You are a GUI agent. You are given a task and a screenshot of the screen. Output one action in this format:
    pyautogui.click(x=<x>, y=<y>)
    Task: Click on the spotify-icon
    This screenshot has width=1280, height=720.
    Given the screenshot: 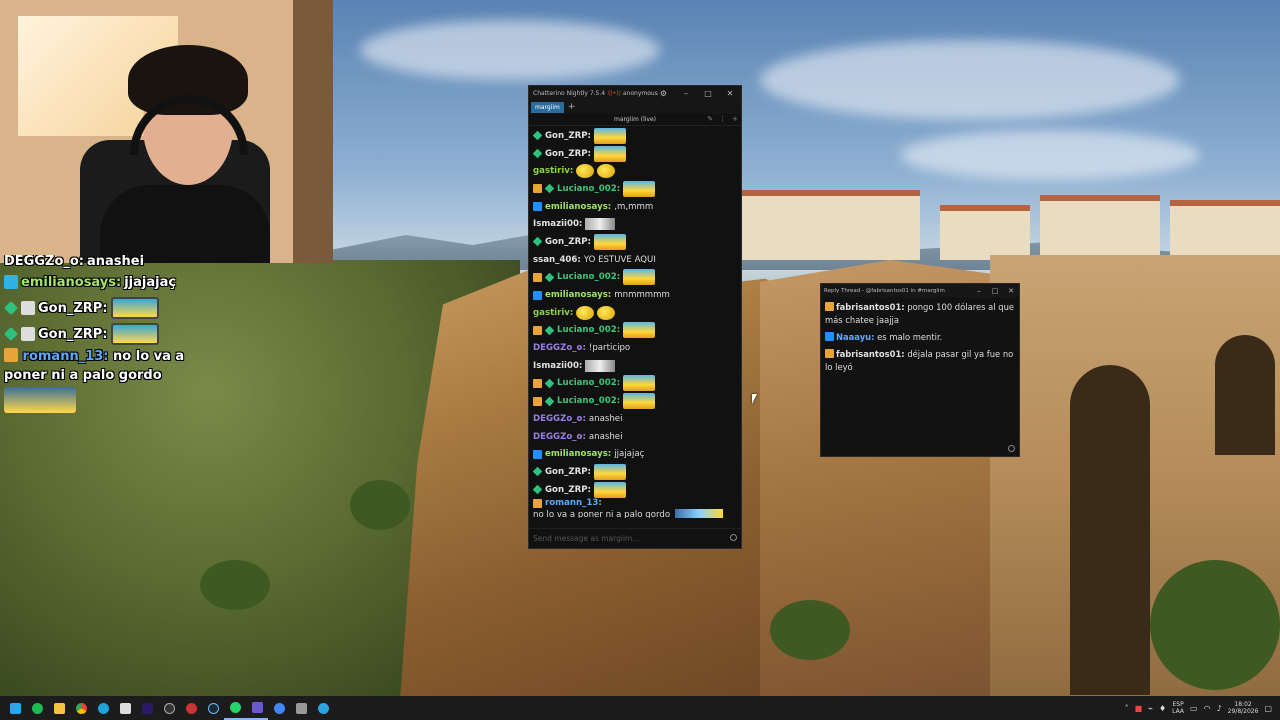 What is the action you would take?
    pyautogui.click(x=37, y=708)
    